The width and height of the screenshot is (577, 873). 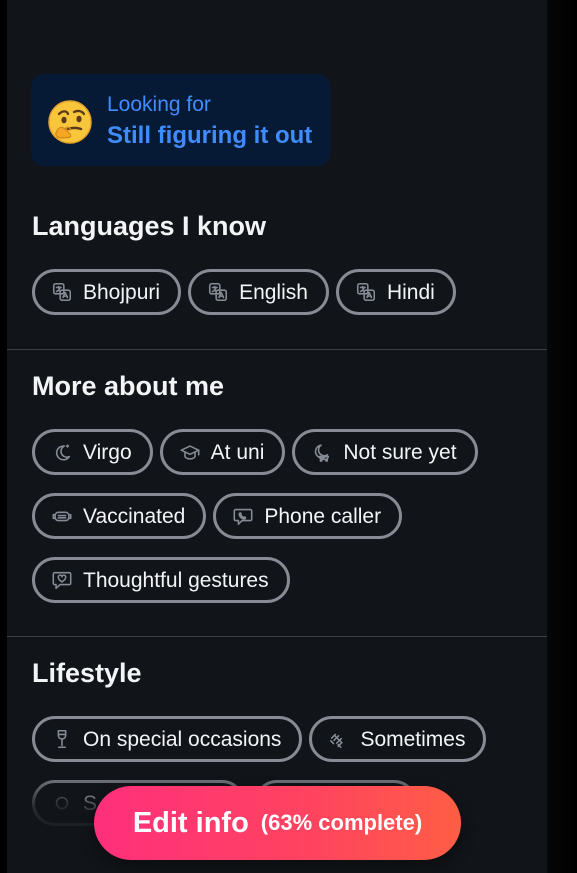 What do you see at coordinates (190, 452) in the screenshot?
I see `graduation-cap-icon` at bounding box center [190, 452].